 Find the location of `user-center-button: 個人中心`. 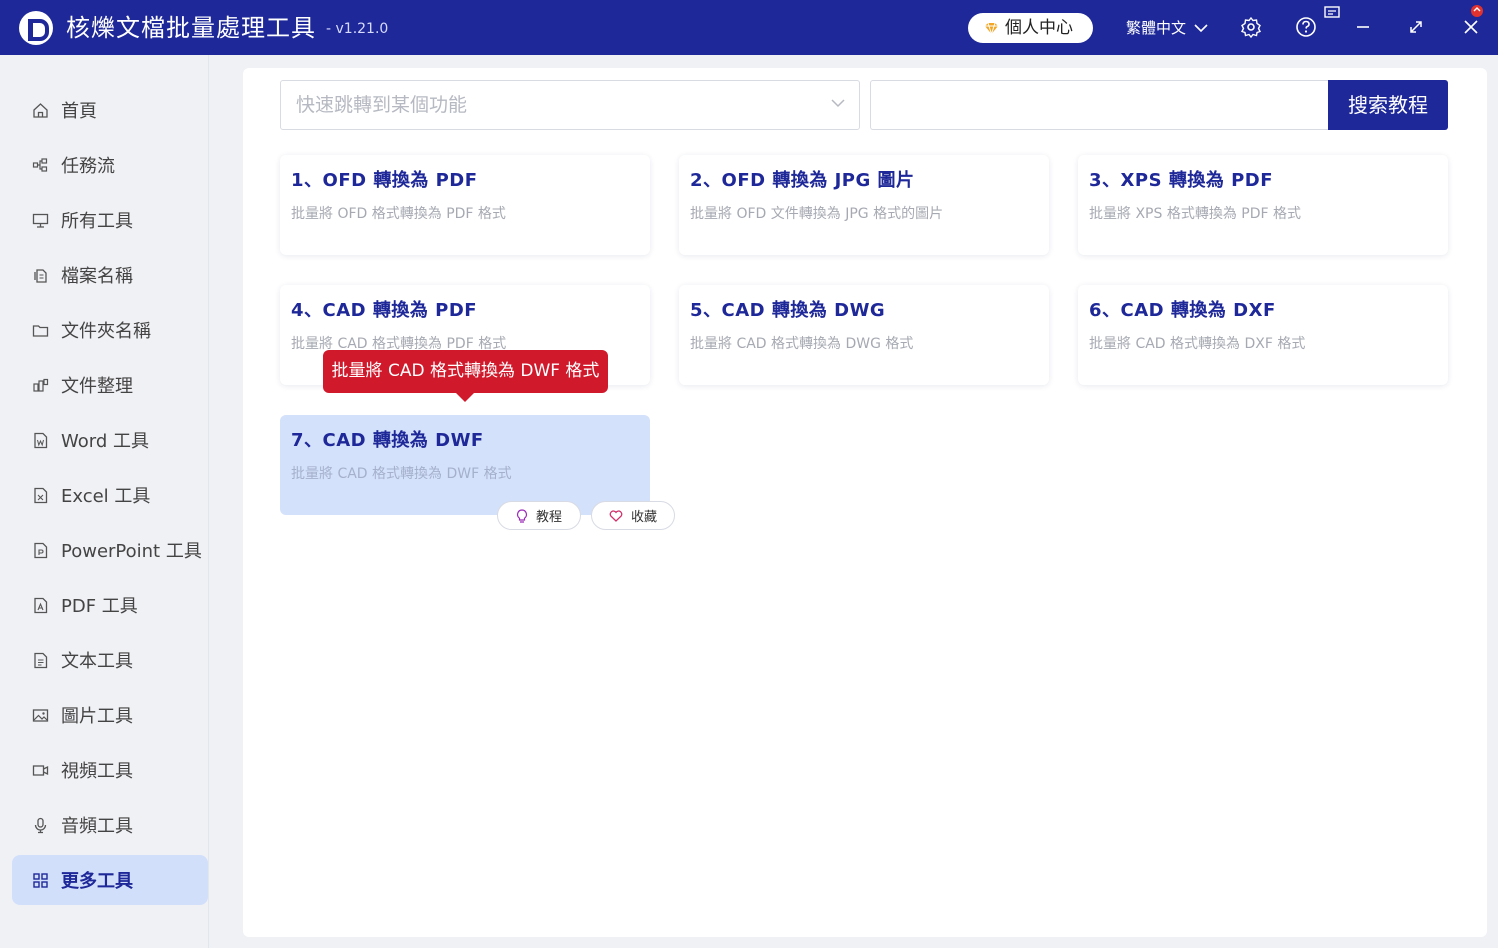

user-center-button: 個人中心 is located at coordinates (1030, 28).